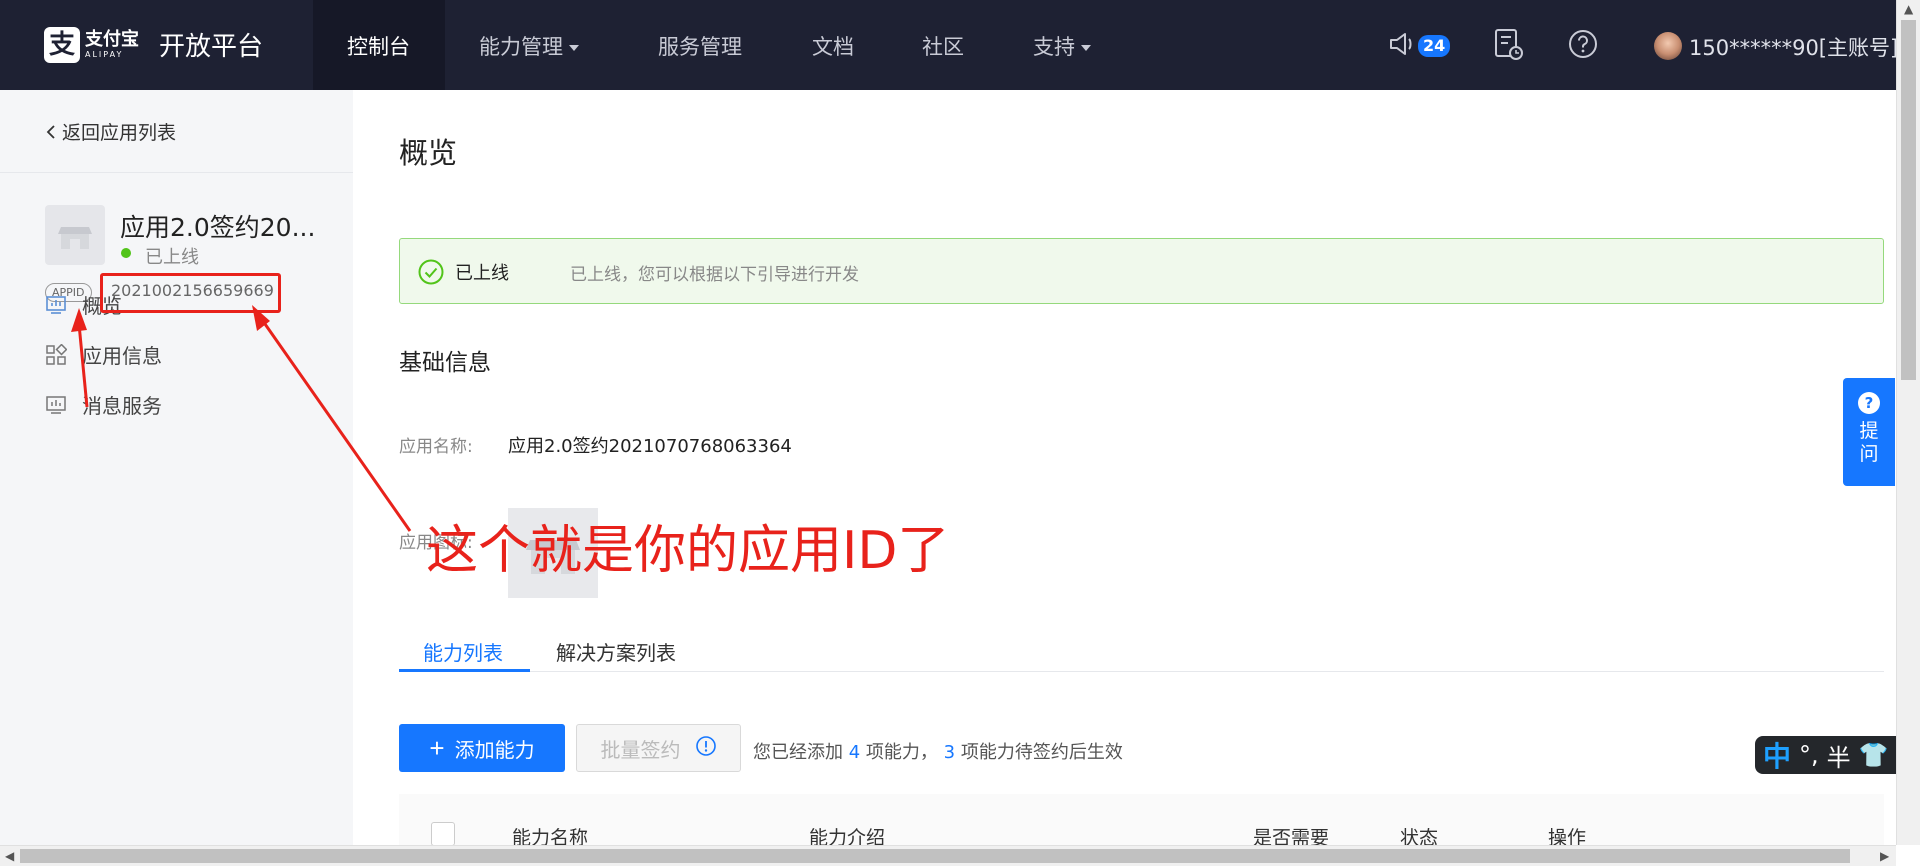 This screenshot has width=1920, height=866. I want to click on horizontal-scrollbar: ◀ ▶, so click(948, 855).